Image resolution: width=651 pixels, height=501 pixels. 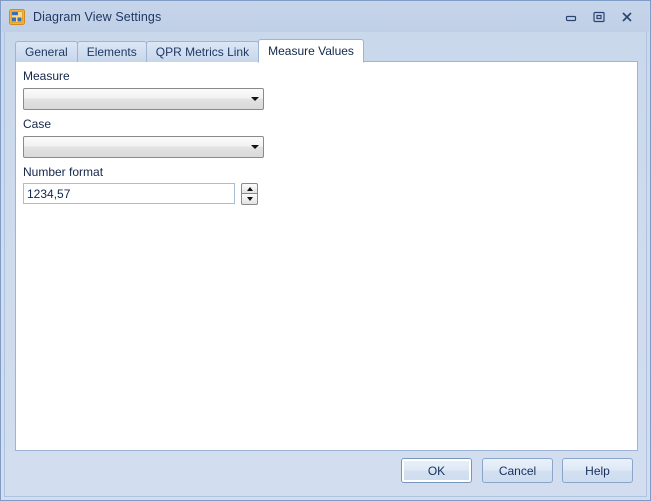 I want to click on measure-combobox, so click(x=143, y=99).